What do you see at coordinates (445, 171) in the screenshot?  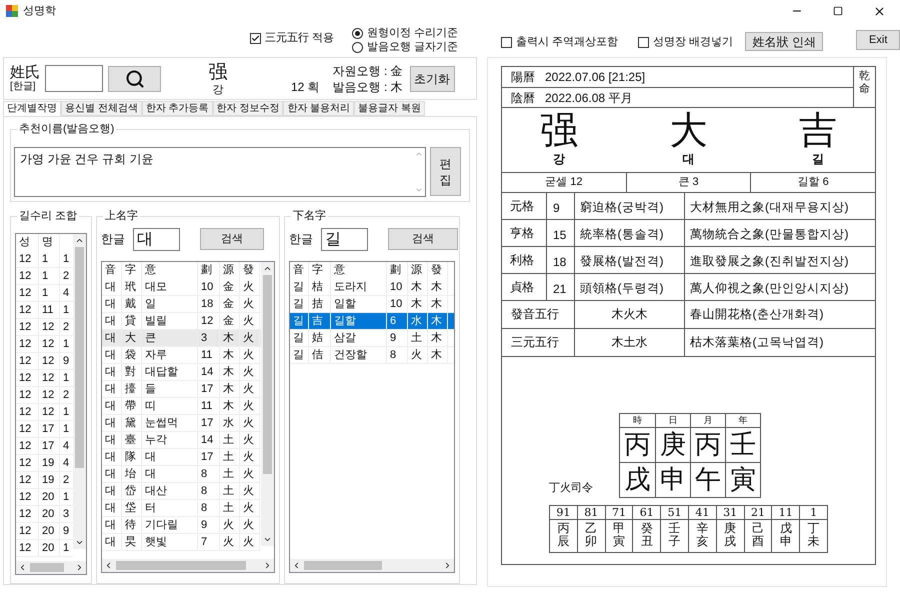 I see `edit-button: 편집` at bounding box center [445, 171].